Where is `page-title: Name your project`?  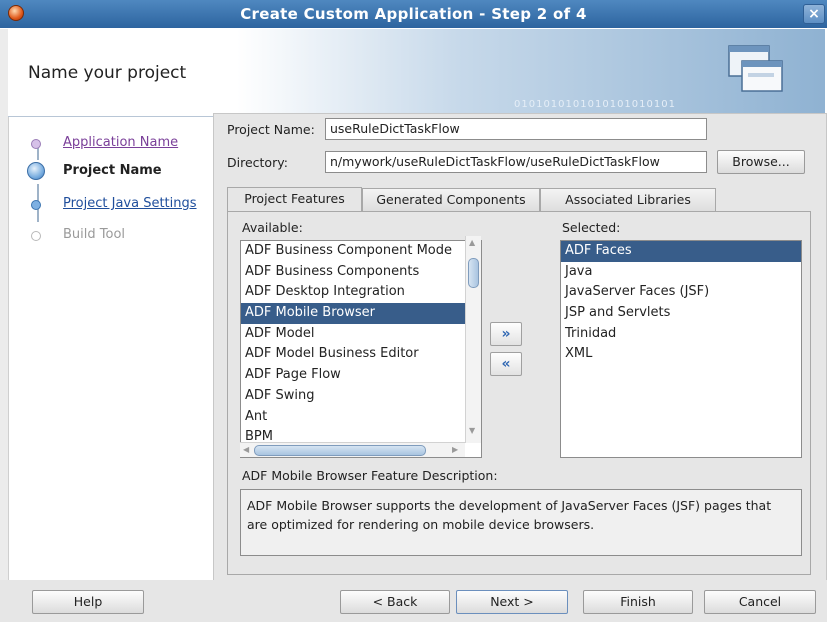 page-title: Name your project is located at coordinates (107, 73).